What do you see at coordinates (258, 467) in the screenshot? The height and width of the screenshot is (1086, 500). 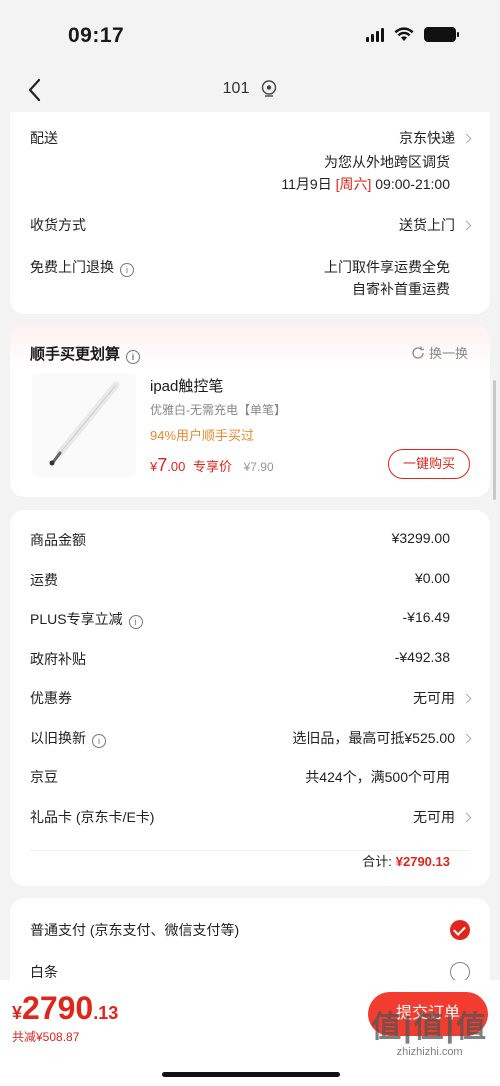 I see `original-price: ¥7.90` at bounding box center [258, 467].